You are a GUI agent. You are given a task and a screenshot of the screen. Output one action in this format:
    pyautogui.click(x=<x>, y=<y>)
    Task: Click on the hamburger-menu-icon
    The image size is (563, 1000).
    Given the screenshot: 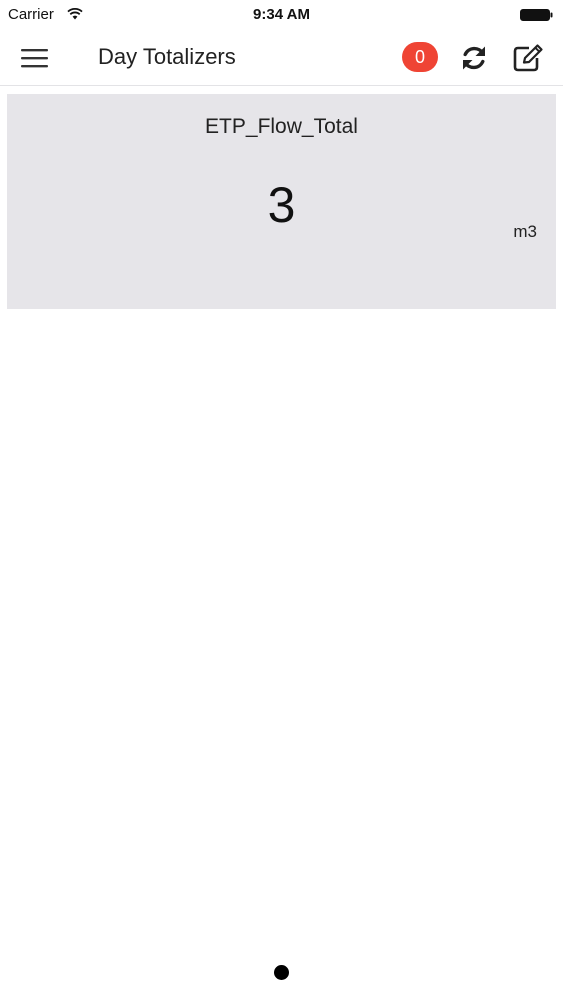 What is the action you would take?
    pyautogui.click(x=35, y=58)
    